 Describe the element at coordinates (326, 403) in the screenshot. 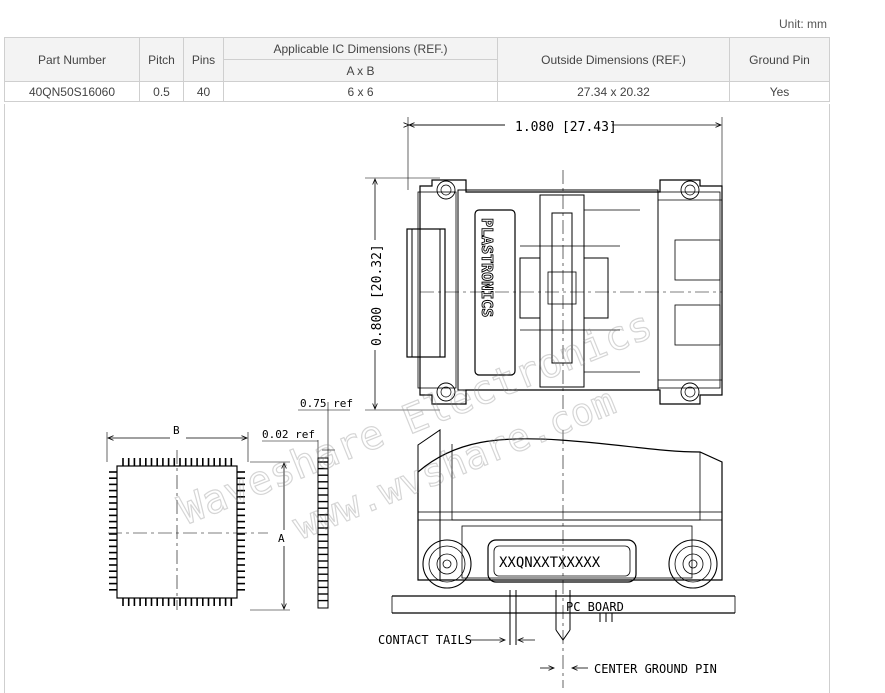

I see `pitch-ref-label: 0.75 ref` at that location.